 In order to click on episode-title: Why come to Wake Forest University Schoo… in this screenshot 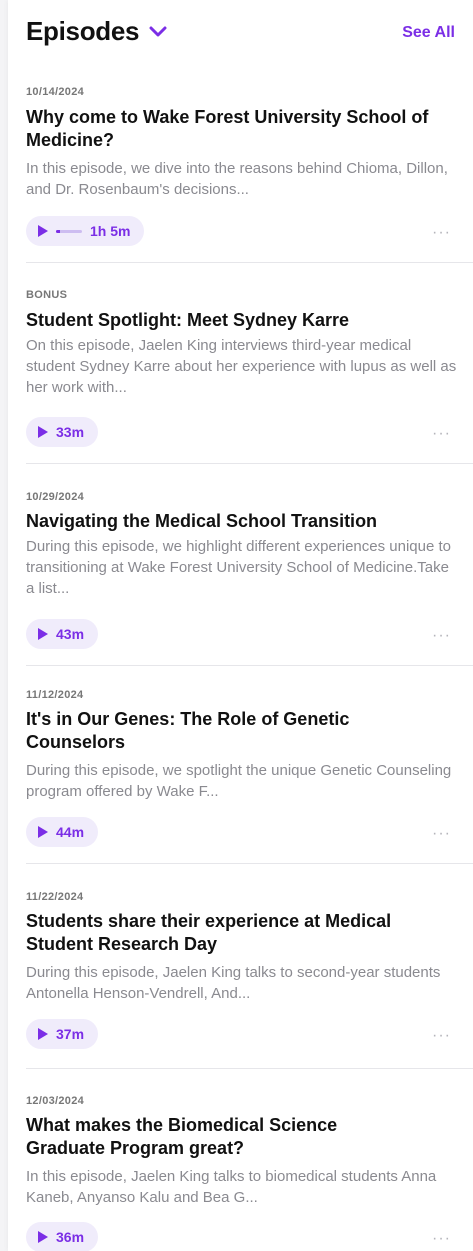, I will do `click(227, 128)`.